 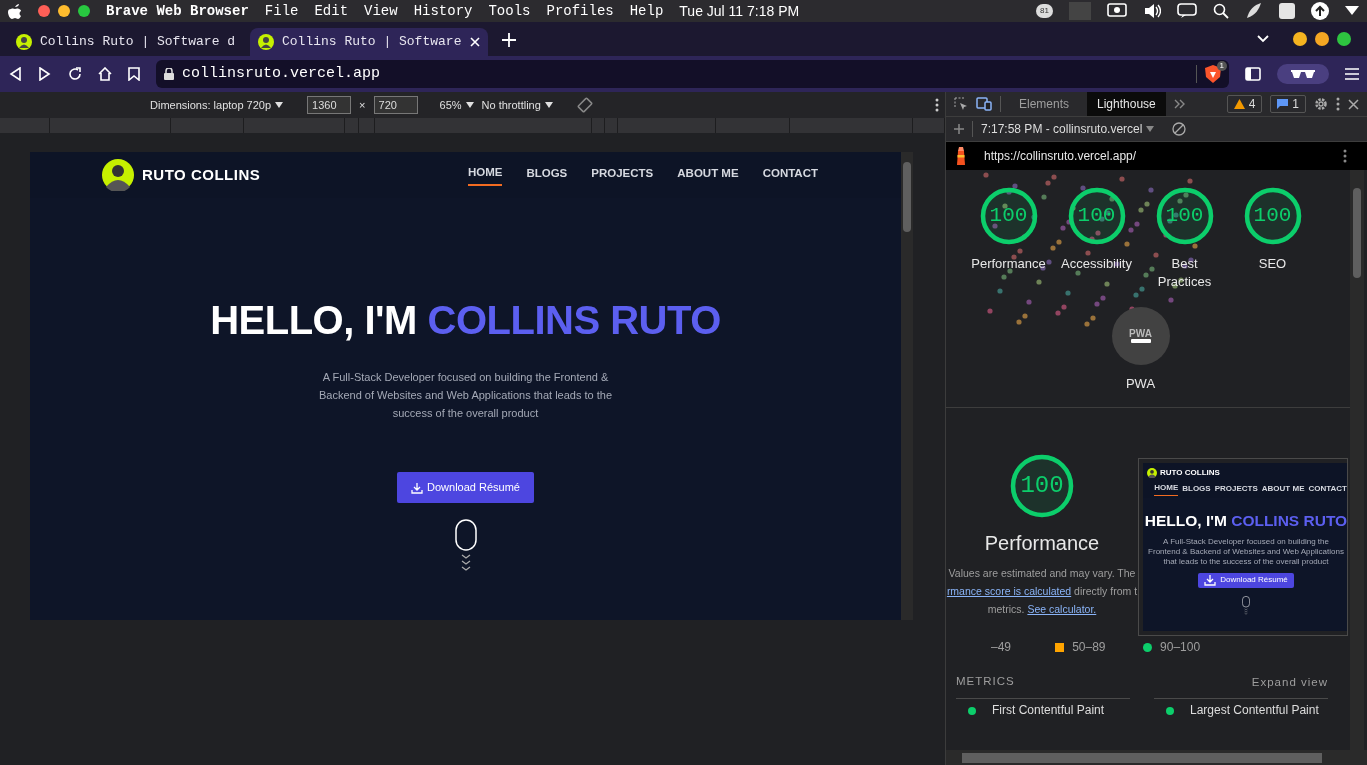 What do you see at coordinates (331, 11) in the screenshot?
I see `menu-item: Edit` at bounding box center [331, 11].